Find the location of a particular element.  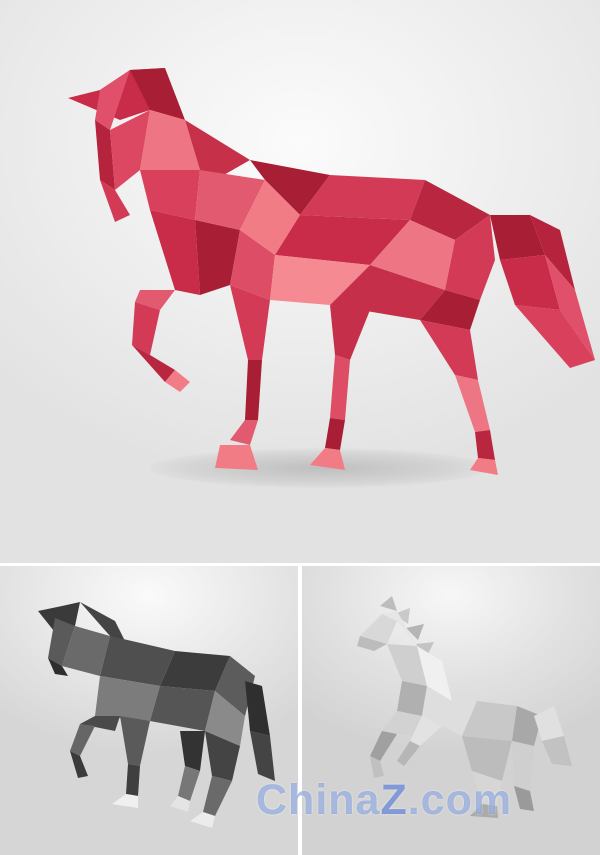

dark-horse-illustration is located at coordinates (156, 715).